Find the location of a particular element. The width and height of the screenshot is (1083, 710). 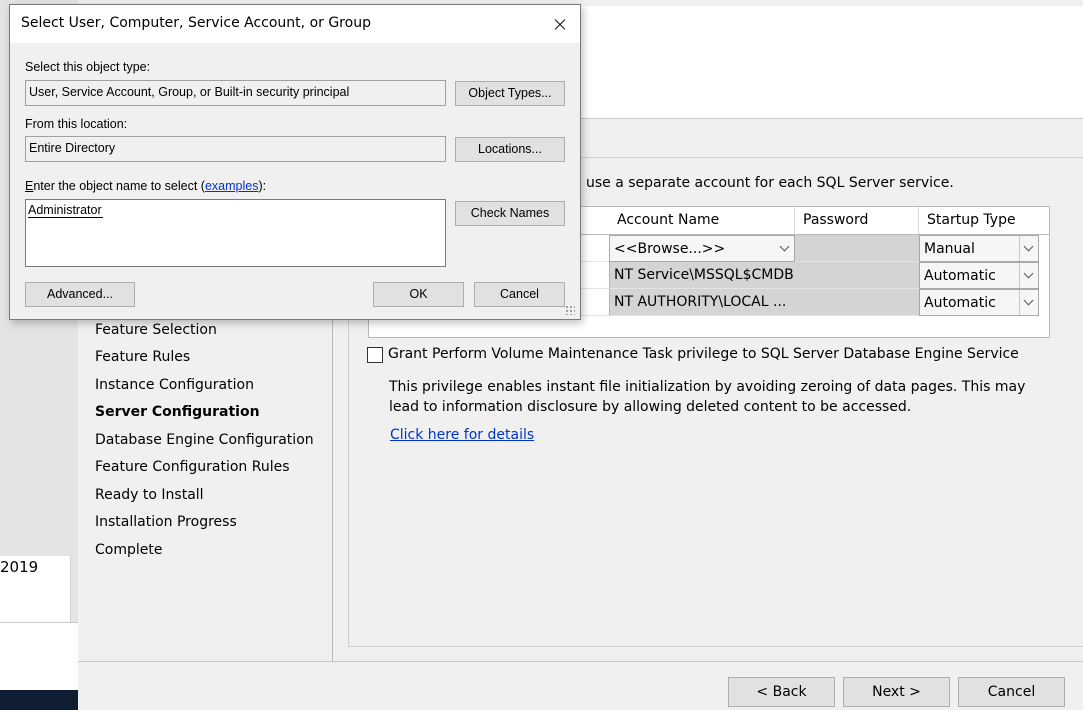

object-name-label-text: nter the object name to select ( is located at coordinates (119, 186).